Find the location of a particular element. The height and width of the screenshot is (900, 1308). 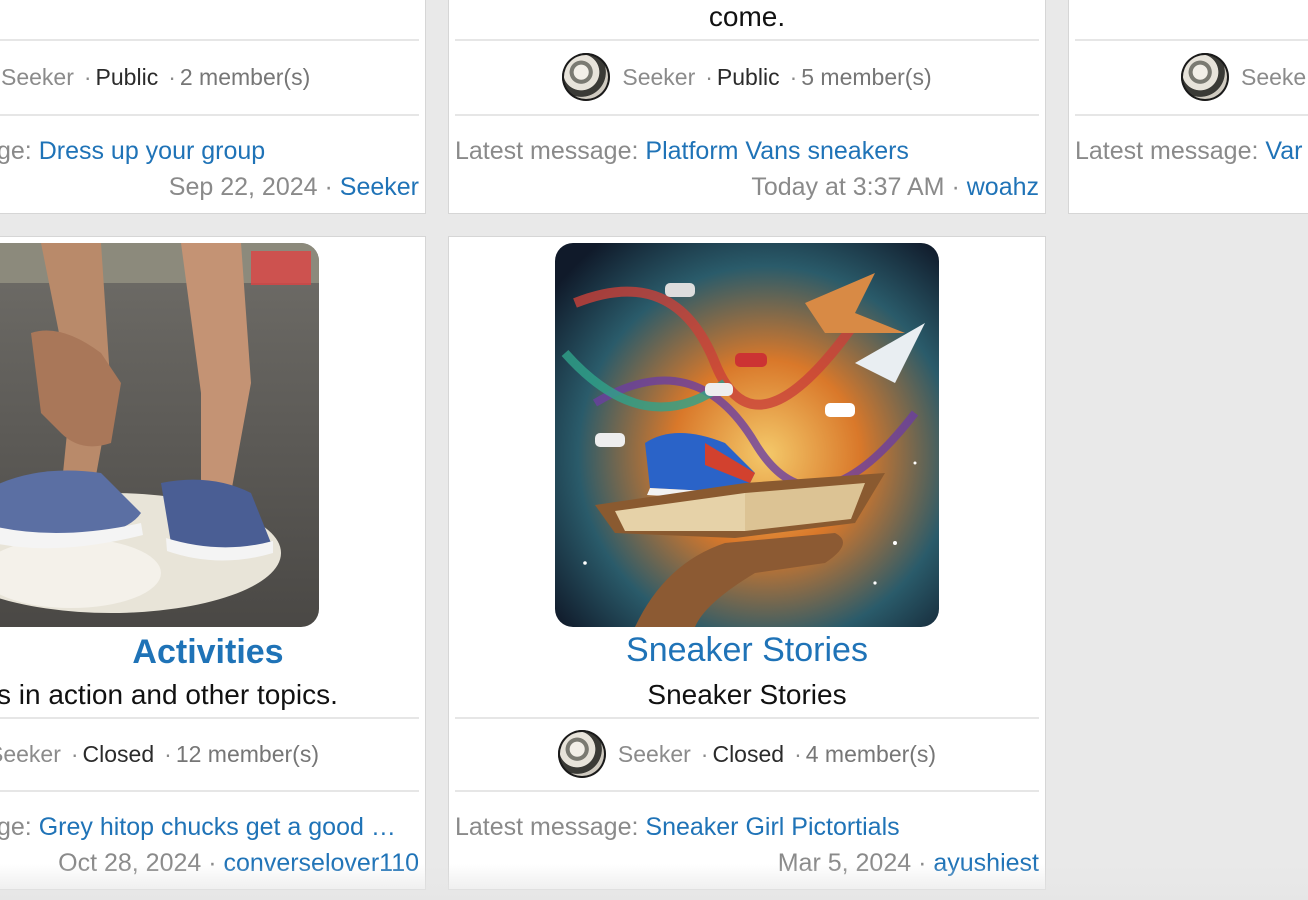

latest-message: ge: Dress up your group is located at coordinates (209, 151).